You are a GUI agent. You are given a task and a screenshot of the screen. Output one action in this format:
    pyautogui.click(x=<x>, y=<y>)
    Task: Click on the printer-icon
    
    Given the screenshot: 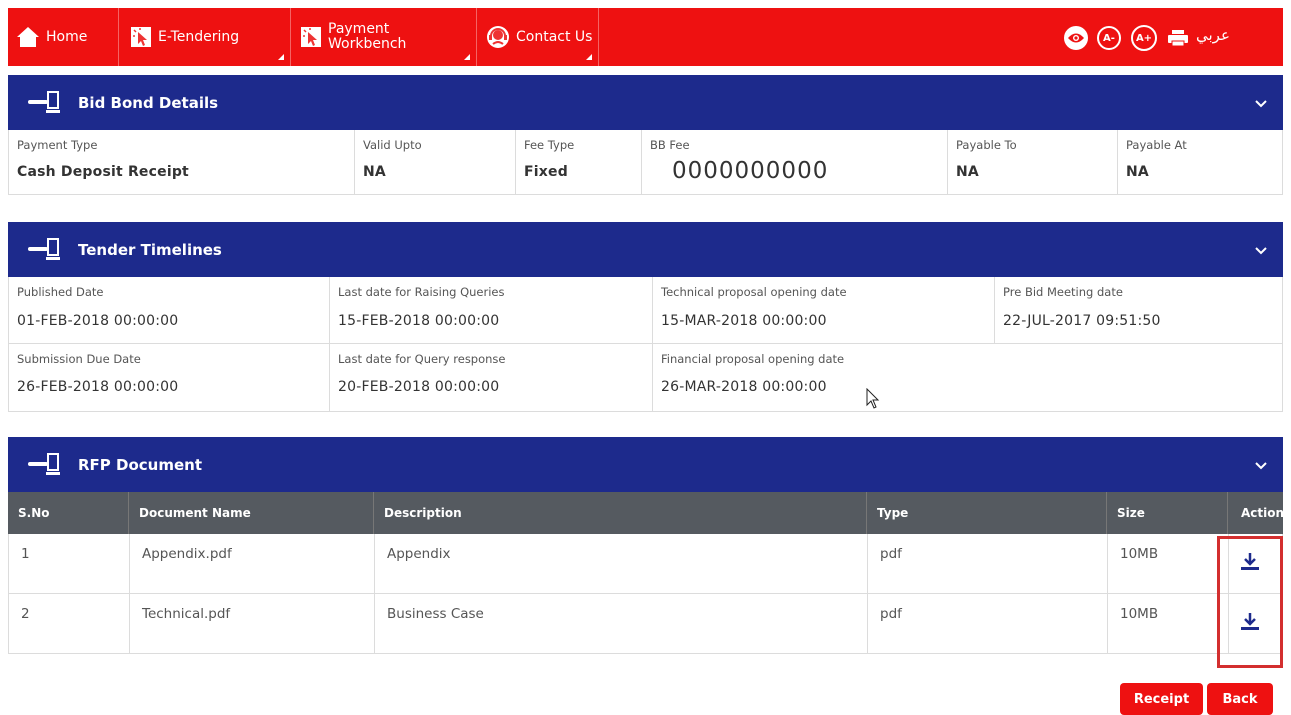 What is the action you would take?
    pyautogui.click(x=1178, y=38)
    